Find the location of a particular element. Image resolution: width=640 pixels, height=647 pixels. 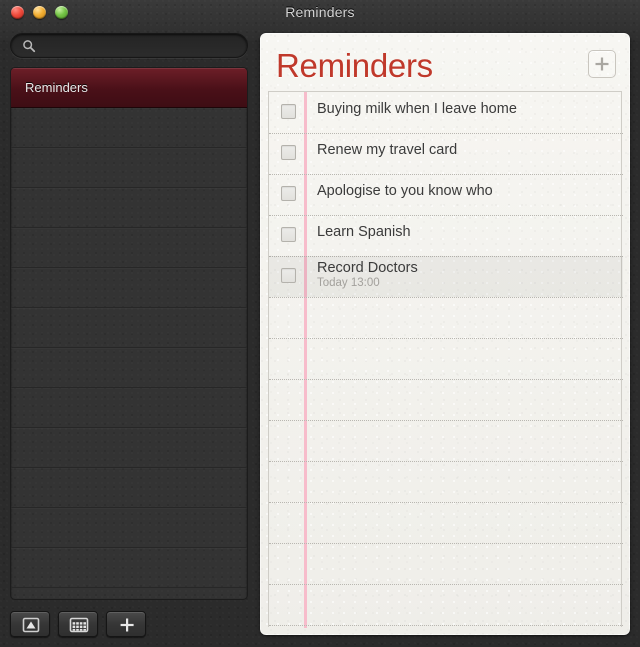

reminder-row: Record Doctors Today 13:00 is located at coordinates (446, 276).